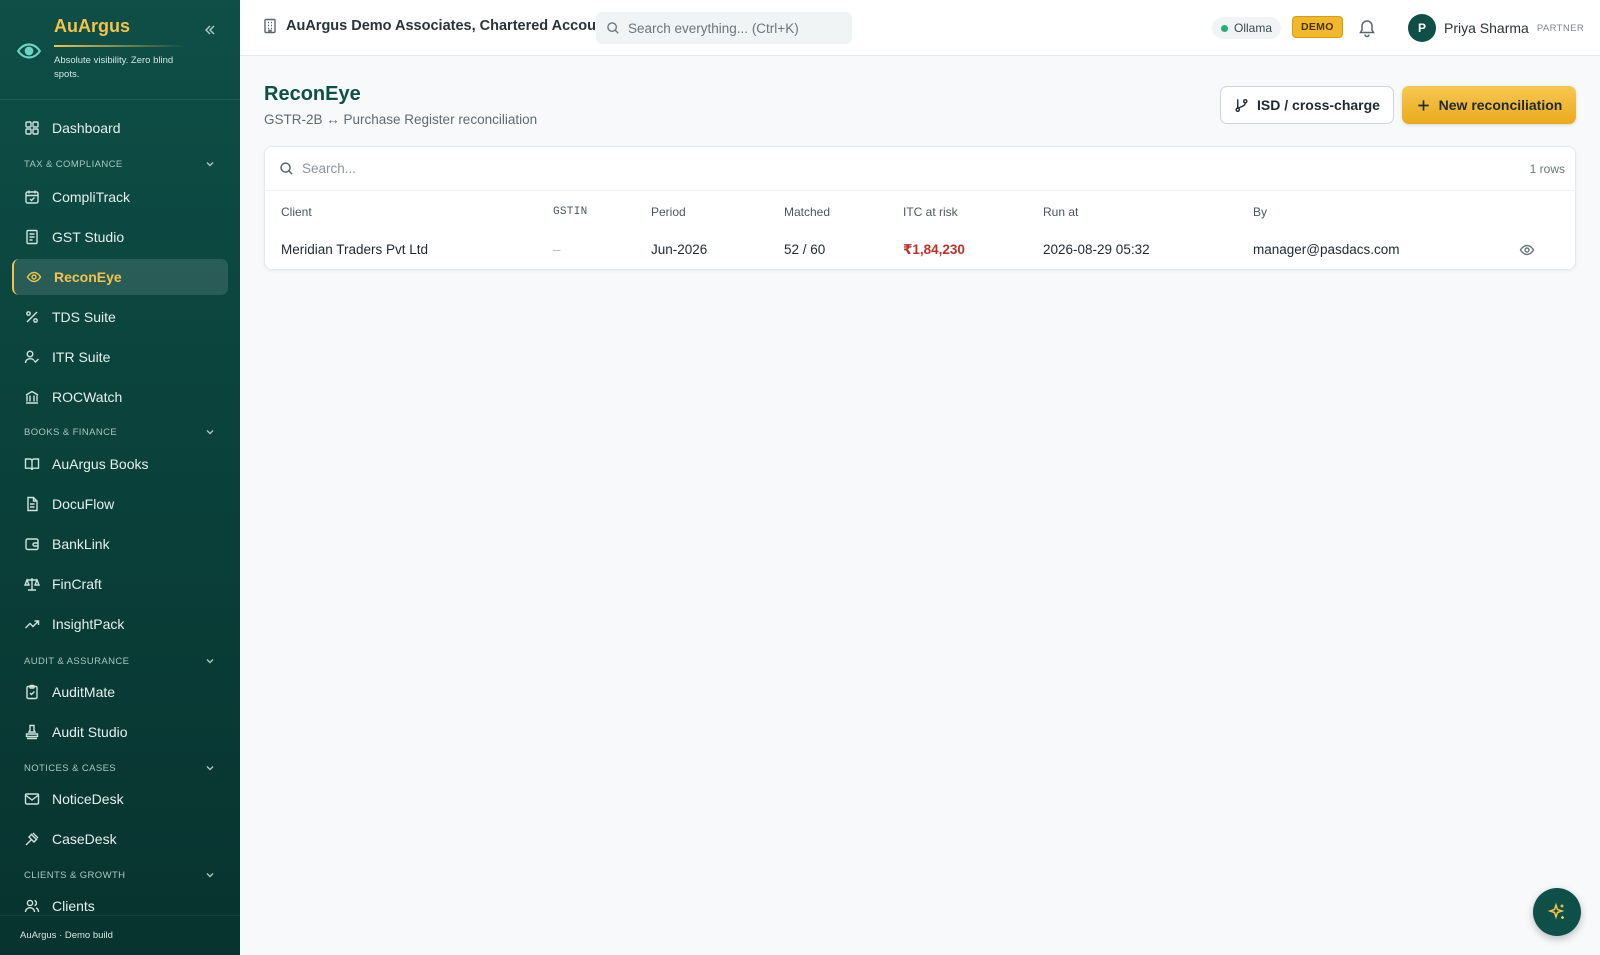 This screenshot has height=955, width=1600. What do you see at coordinates (84, 317) in the screenshot?
I see `sidebar-item-label: TDS Suite` at bounding box center [84, 317].